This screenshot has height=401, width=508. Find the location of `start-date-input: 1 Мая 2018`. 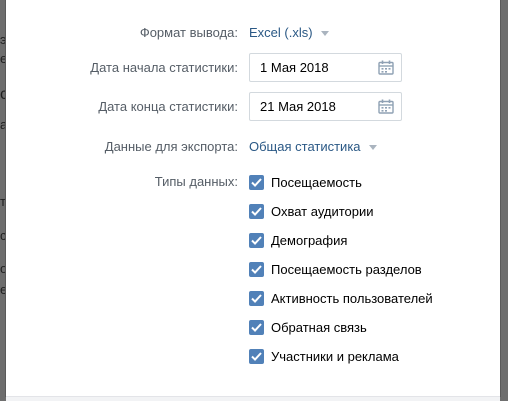

start-date-input: 1 Мая 2018 is located at coordinates (325, 67).